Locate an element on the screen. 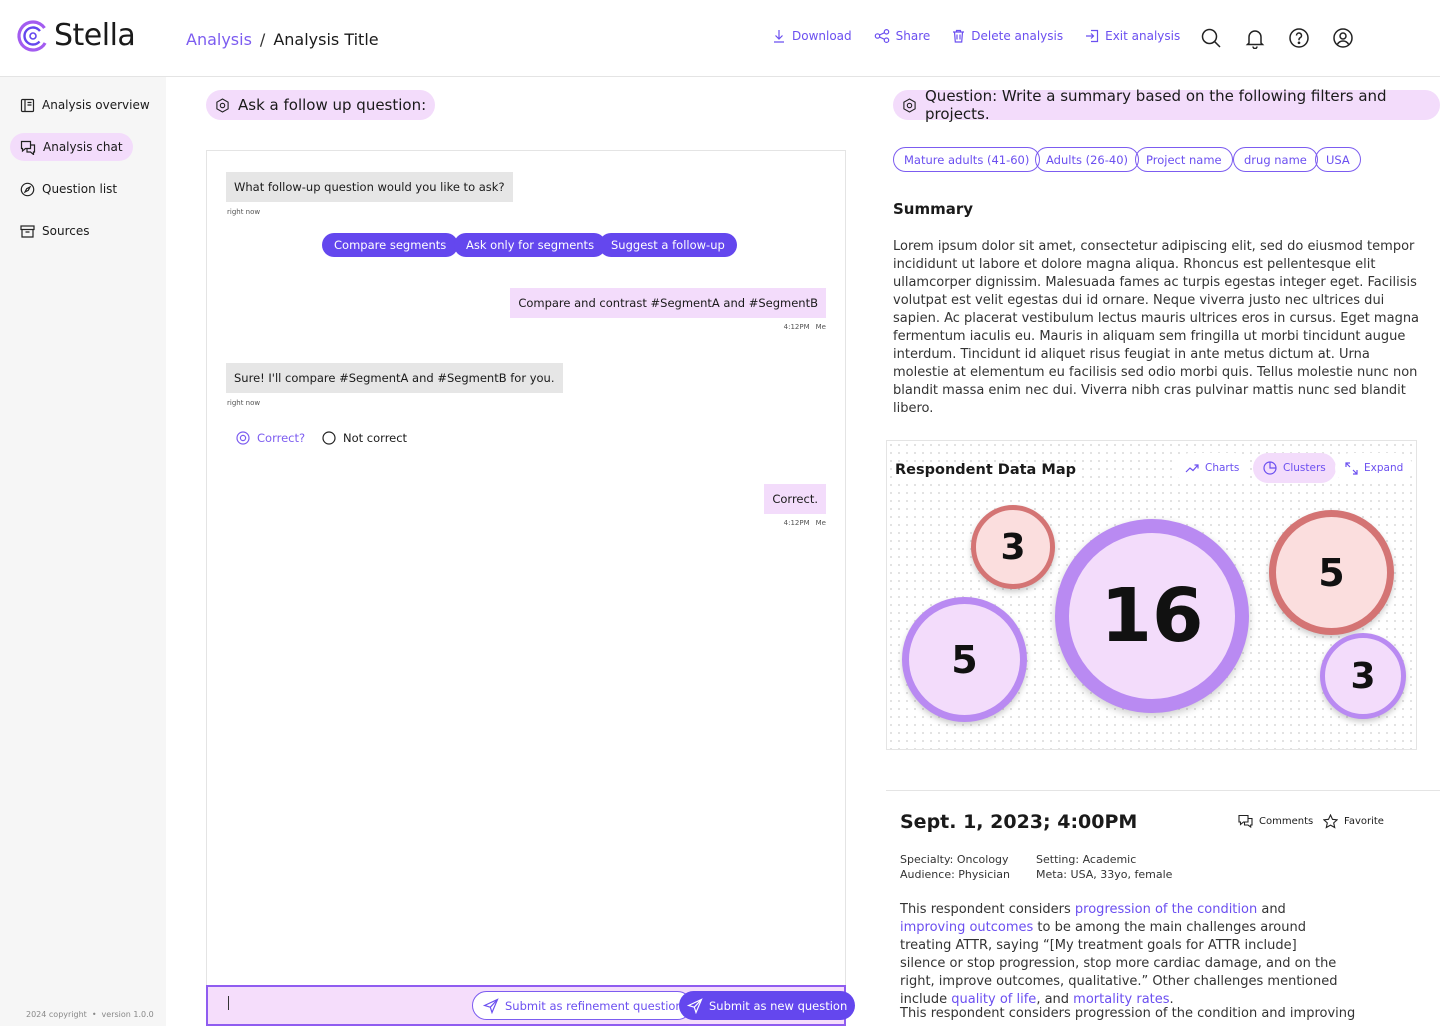  filter-tag: Mature adults (41-60) is located at coordinates (967, 159).